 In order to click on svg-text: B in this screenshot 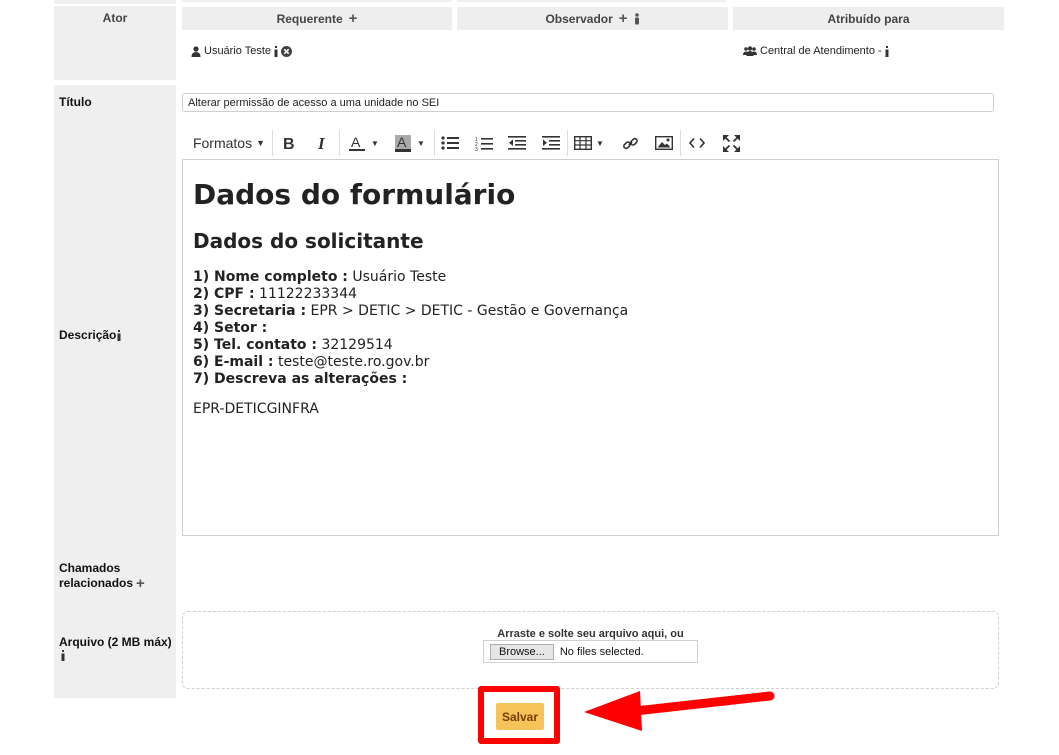, I will do `click(289, 143)`.